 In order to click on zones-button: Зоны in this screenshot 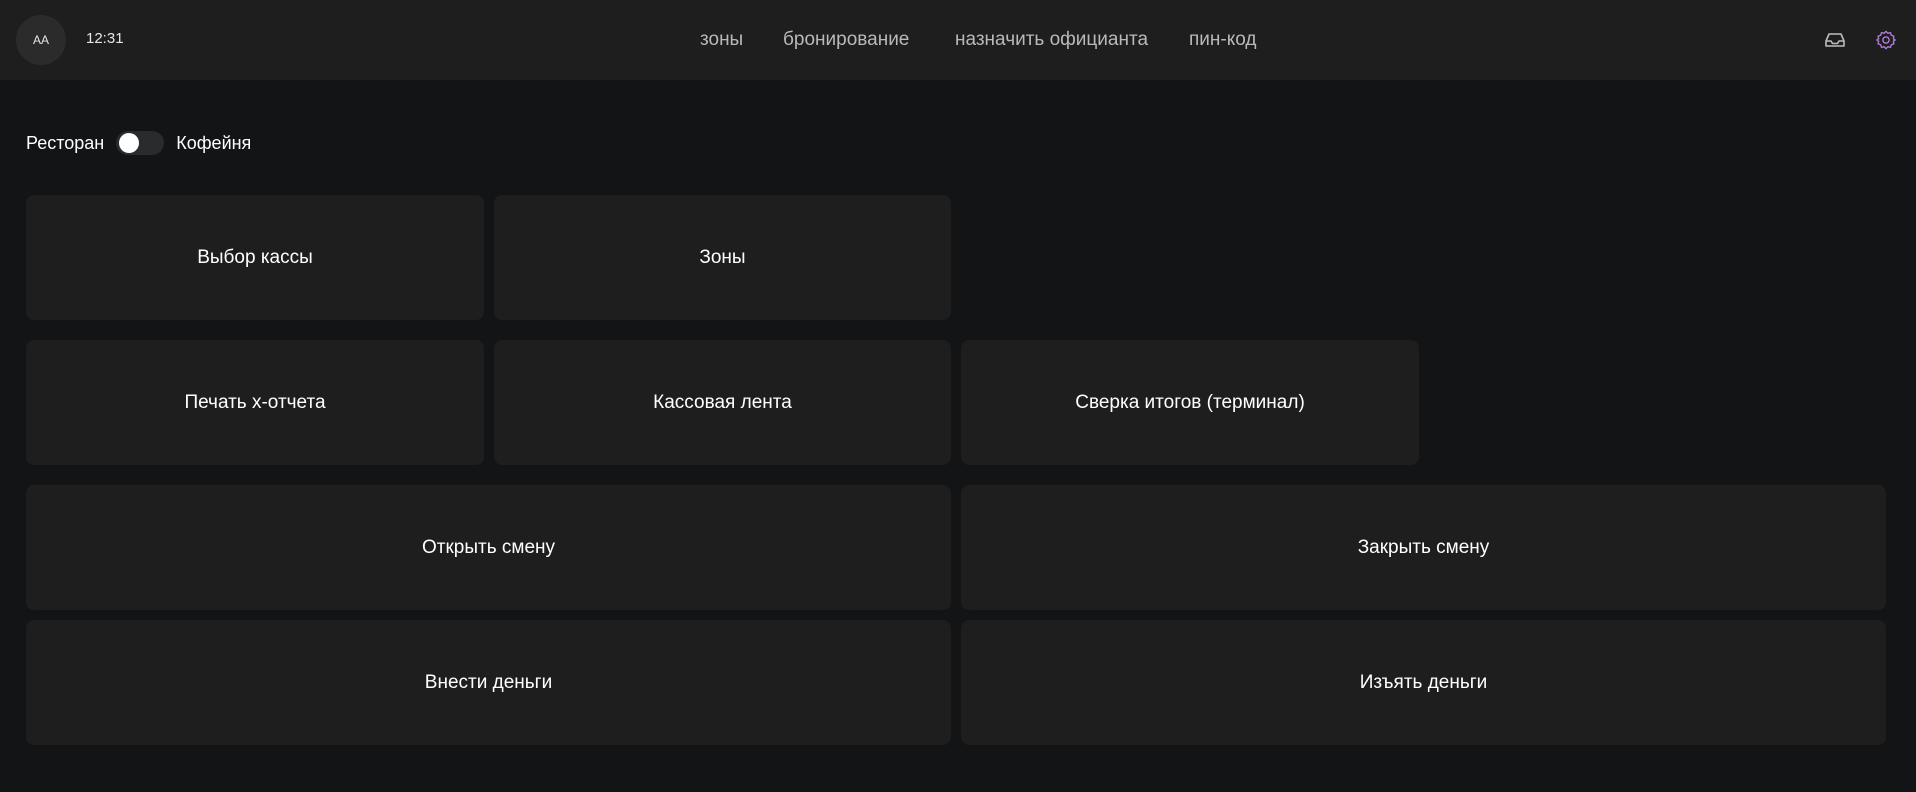, I will do `click(722, 257)`.